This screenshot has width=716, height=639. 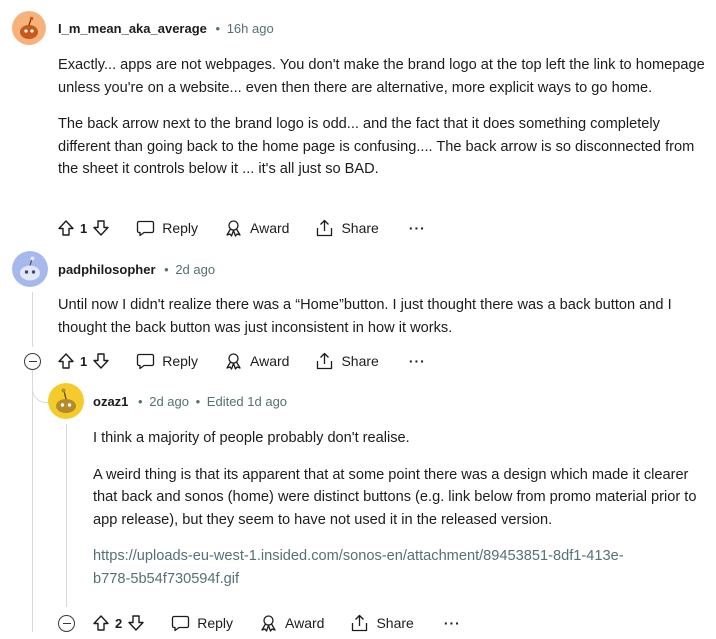 I want to click on link-line: b778-5b54f730594f.gif, so click(x=166, y=578).